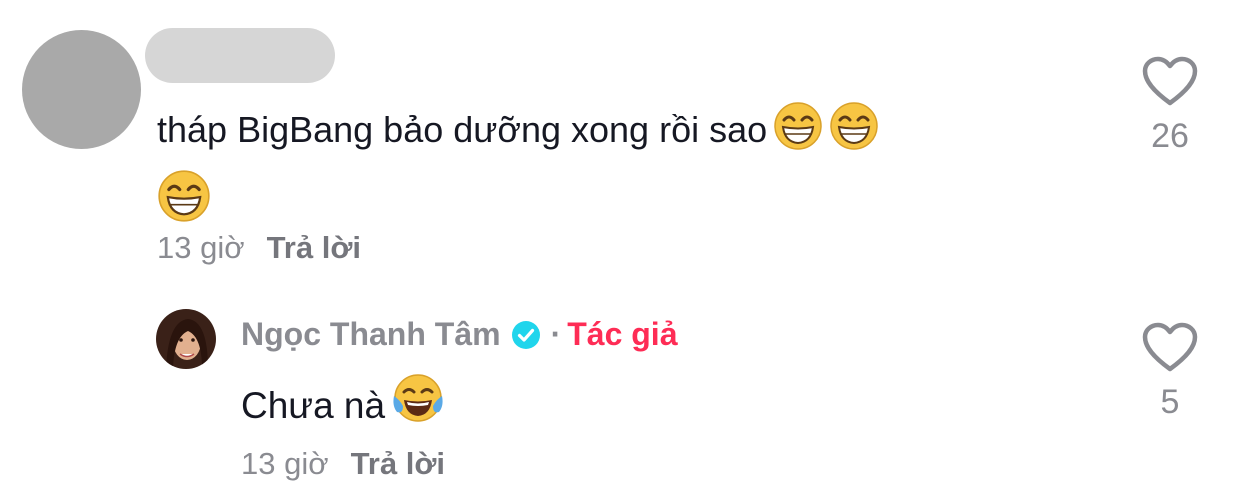  Describe the element at coordinates (240, 55) in the screenshot. I see `commenter-name-redacted` at that location.